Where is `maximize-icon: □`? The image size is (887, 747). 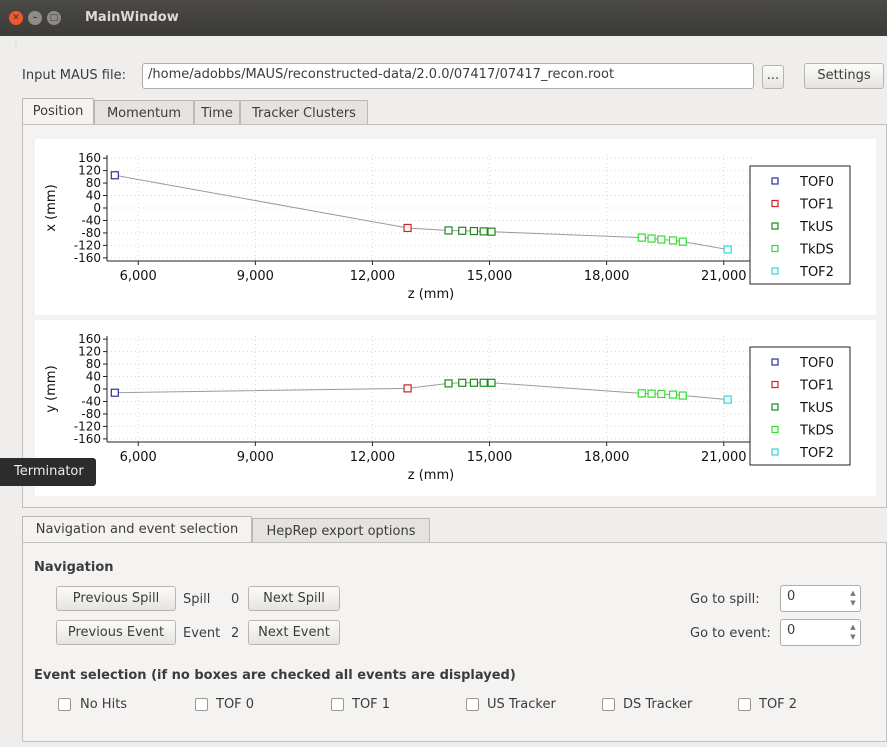
maximize-icon: □ is located at coordinates (54, 18).